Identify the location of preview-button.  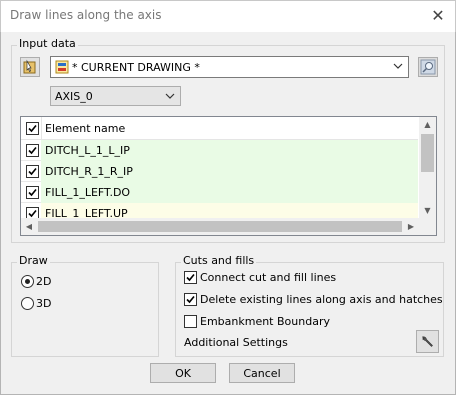
(428, 67).